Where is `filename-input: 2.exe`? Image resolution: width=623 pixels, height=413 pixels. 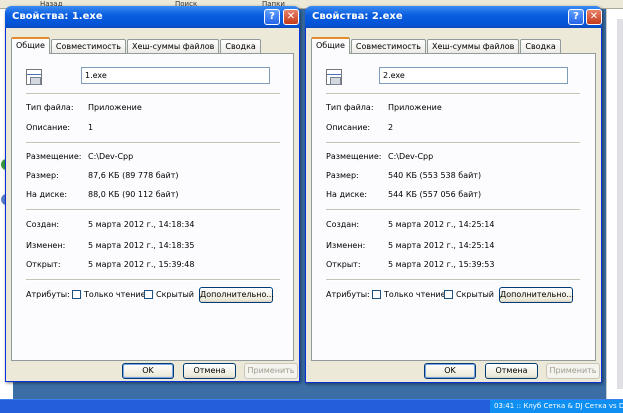
filename-input: 2.exe is located at coordinates (473, 75).